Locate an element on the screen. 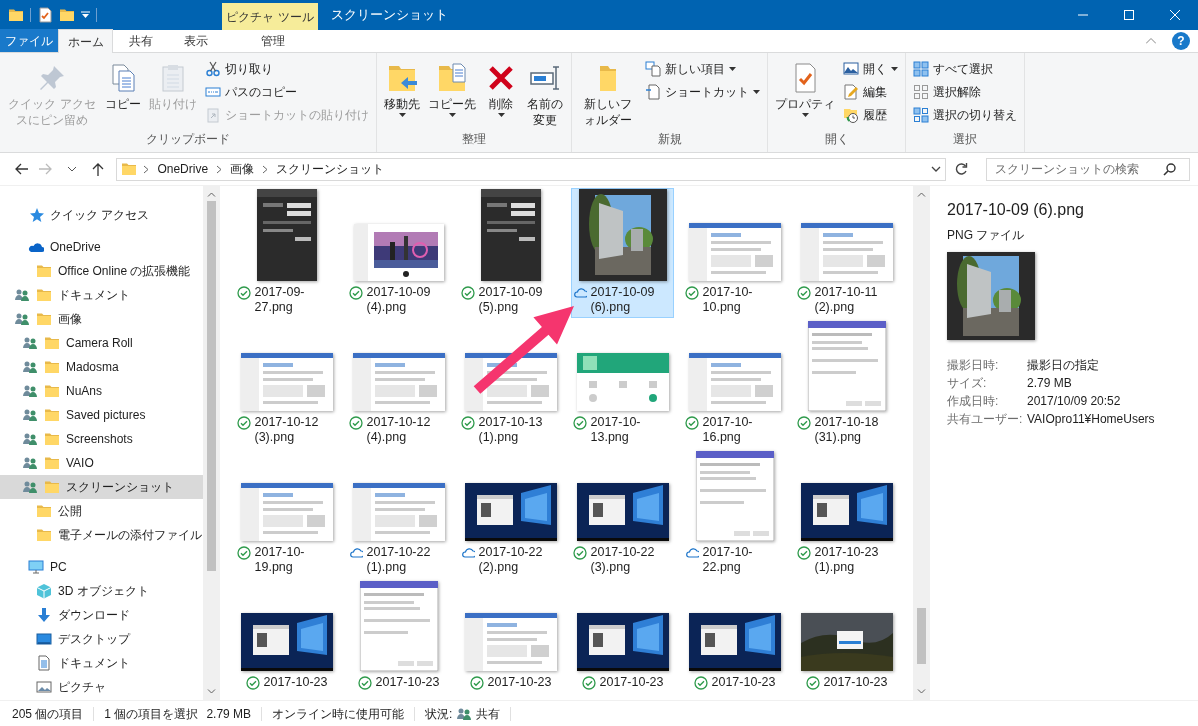 This screenshot has width=1198, height=726. group-label: クリップボード is located at coordinates (188, 140).